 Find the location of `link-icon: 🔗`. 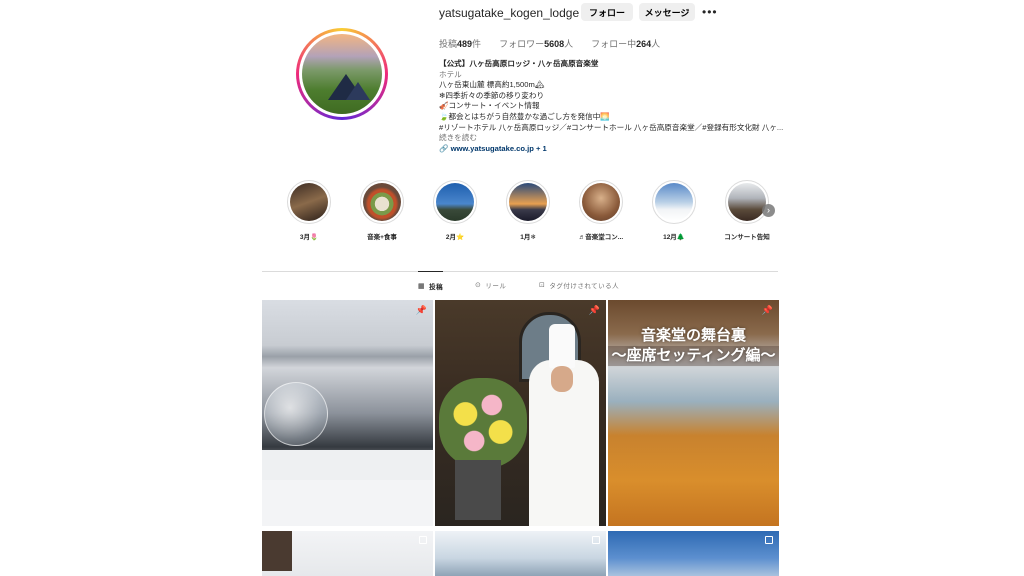

link-icon: 🔗 is located at coordinates (444, 148).